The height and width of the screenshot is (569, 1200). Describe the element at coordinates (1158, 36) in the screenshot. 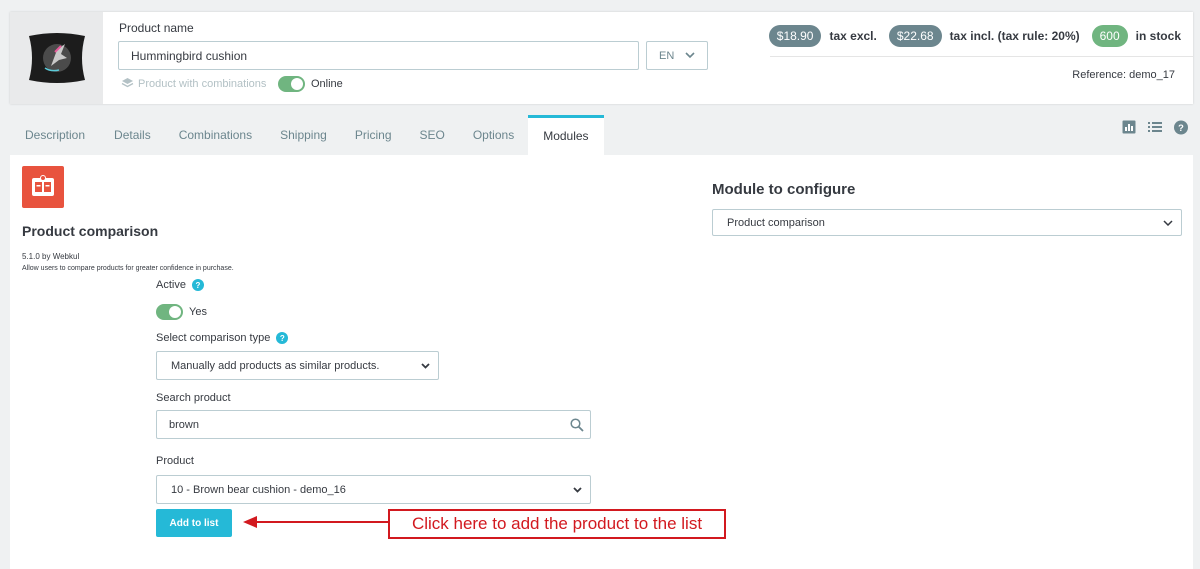

I see `stock-label: in stock` at that location.